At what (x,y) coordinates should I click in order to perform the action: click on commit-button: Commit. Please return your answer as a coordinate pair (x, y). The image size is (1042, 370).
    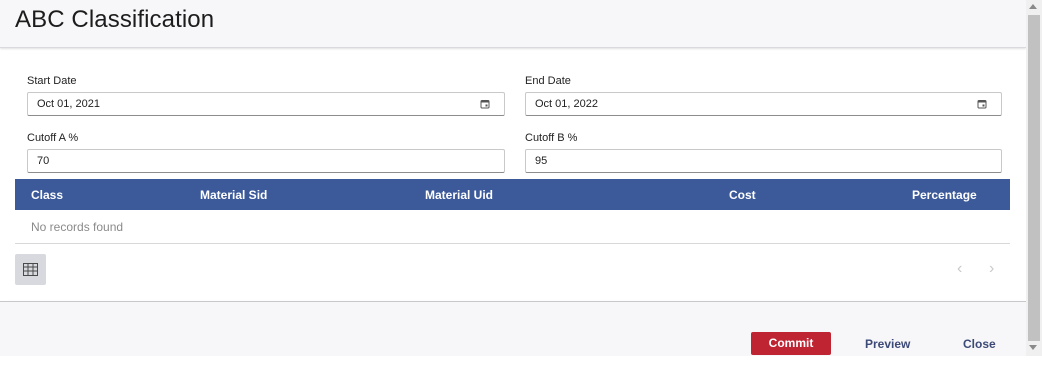
    Looking at the image, I should click on (791, 343).